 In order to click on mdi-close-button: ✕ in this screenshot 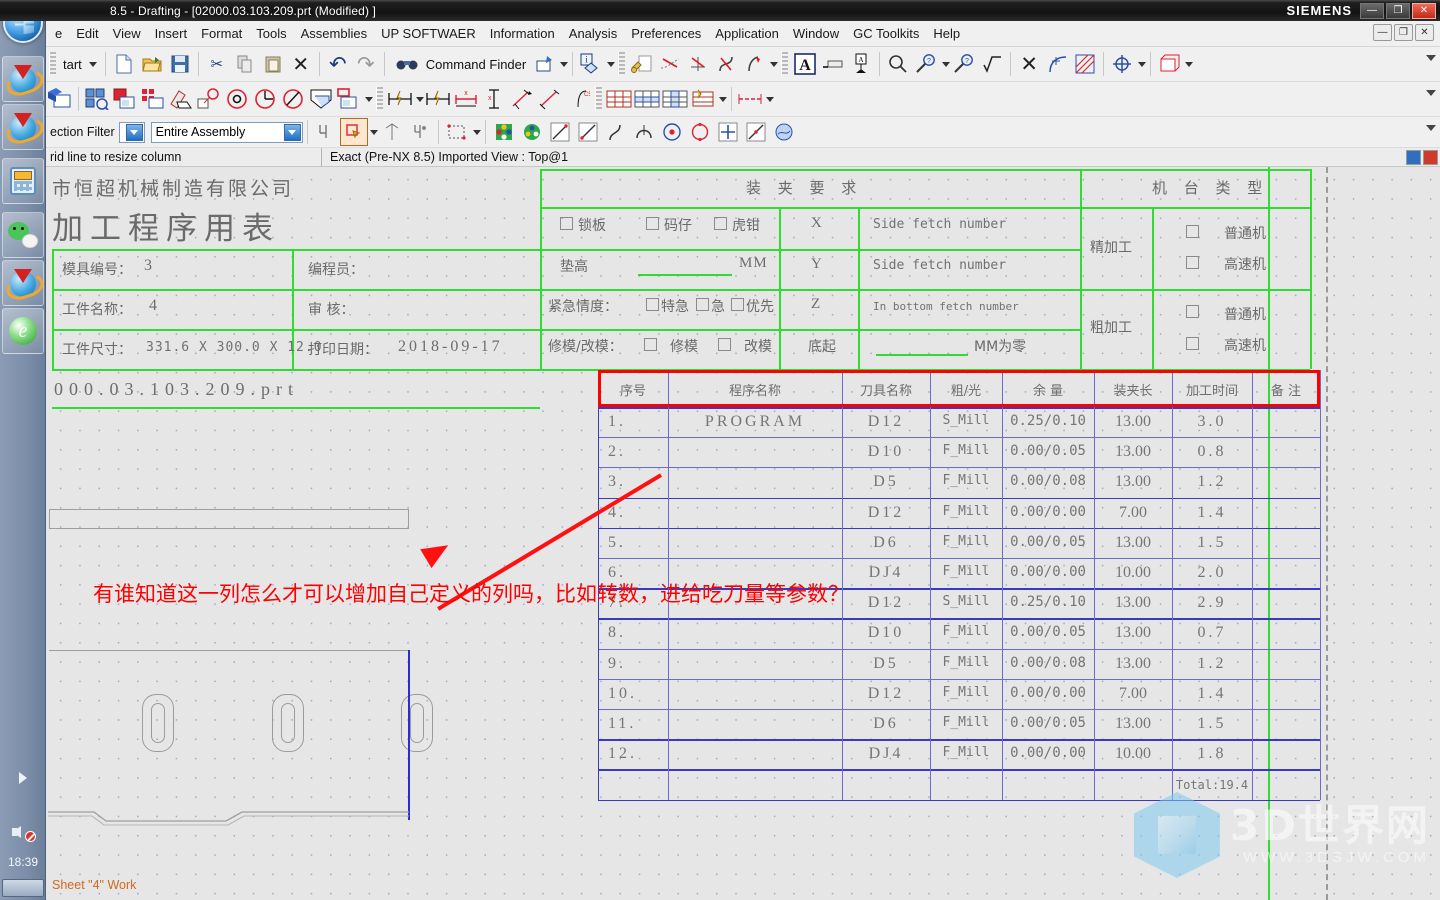, I will do `click(1424, 32)`.